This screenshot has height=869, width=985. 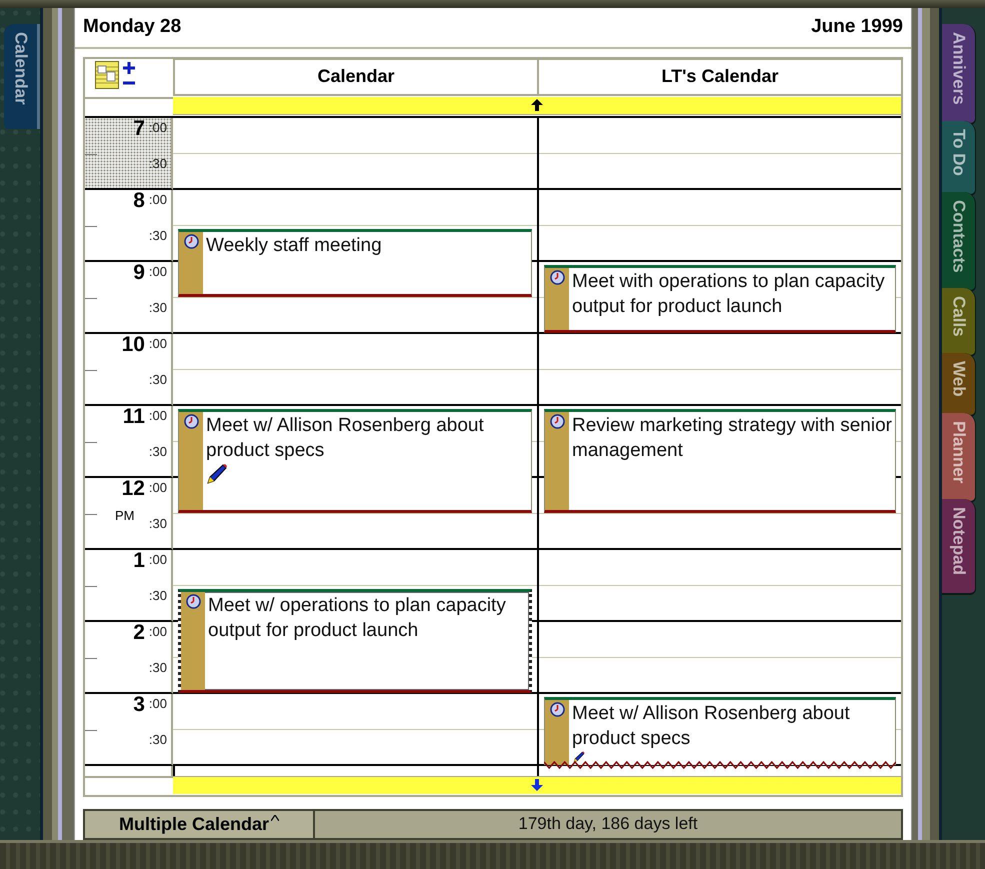 I want to click on section-tab: Planner, so click(x=959, y=457).